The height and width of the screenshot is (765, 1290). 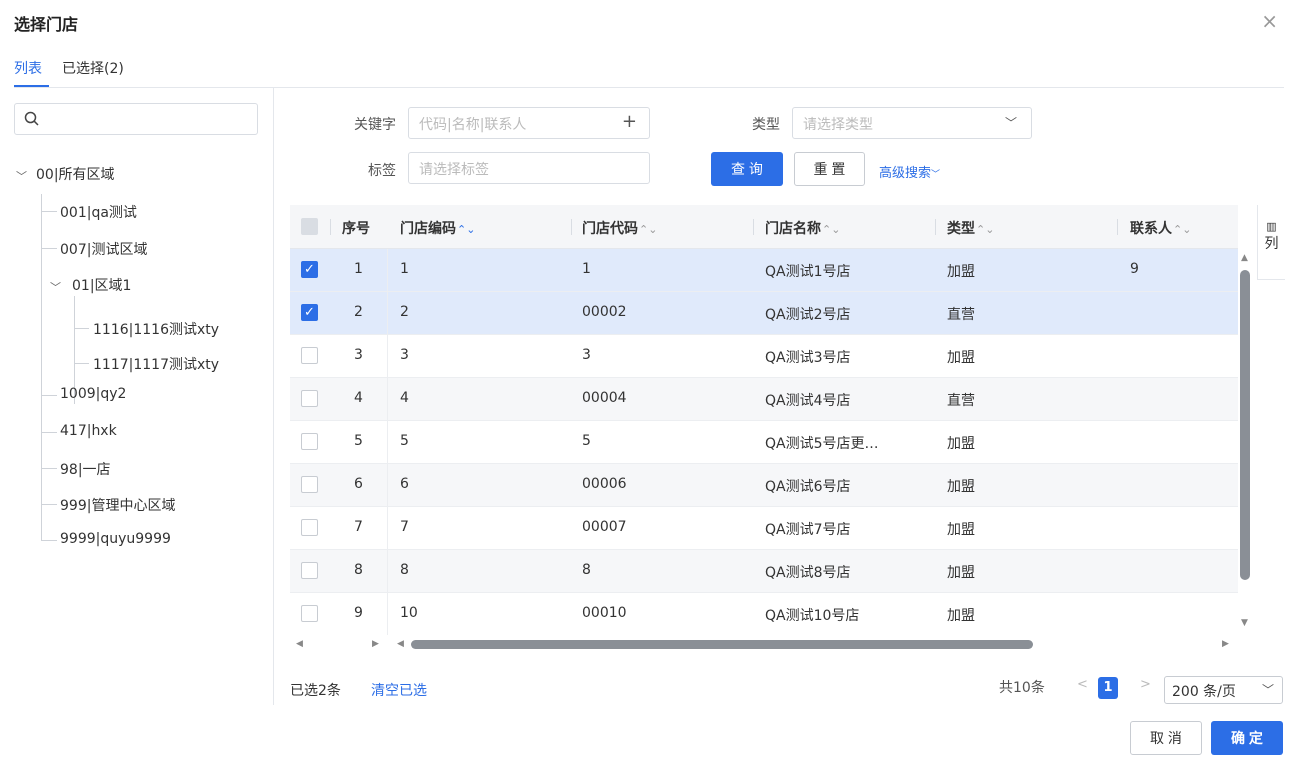 I want to click on advanced-search-link: 高级搜索﹀, so click(x=909, y=171).